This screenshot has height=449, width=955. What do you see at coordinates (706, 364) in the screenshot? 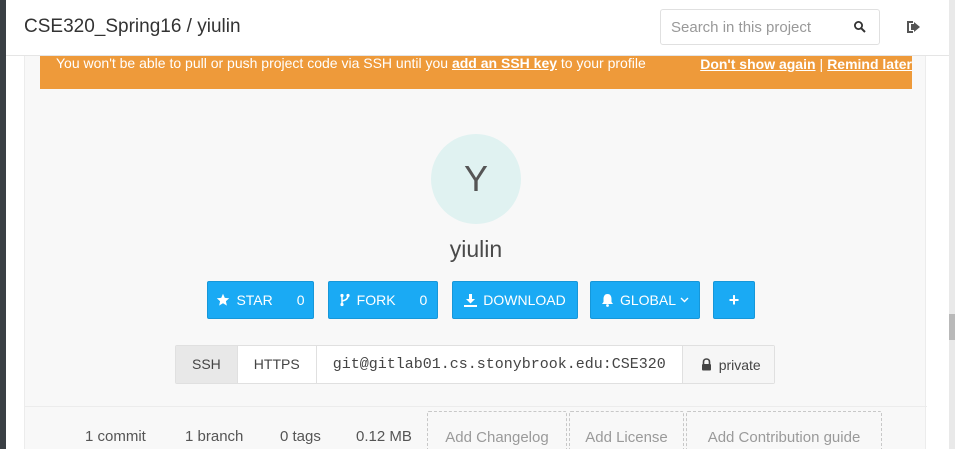
I see `lock-icon` at bounding box center [706, 364].